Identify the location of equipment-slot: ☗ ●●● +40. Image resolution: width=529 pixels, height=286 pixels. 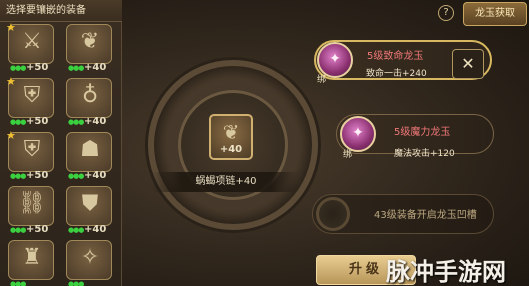
(90, 159).